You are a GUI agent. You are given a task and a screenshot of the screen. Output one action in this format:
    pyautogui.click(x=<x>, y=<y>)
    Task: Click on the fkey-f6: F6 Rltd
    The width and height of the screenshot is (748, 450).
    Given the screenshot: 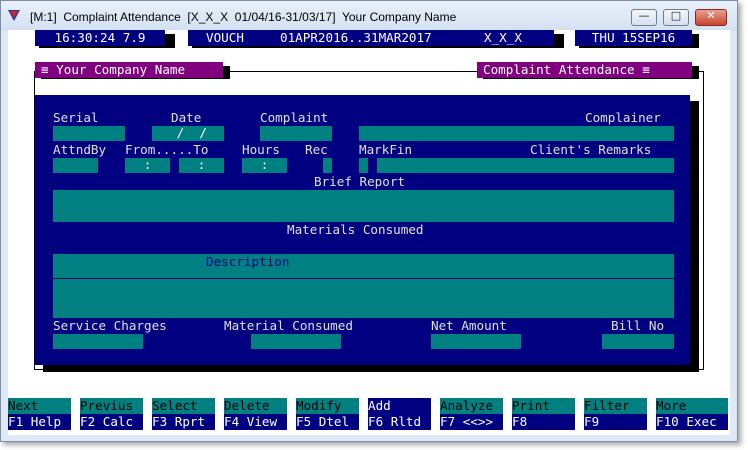 What is the action you would take?
    pyautogui.click(x=399, y=422)
    